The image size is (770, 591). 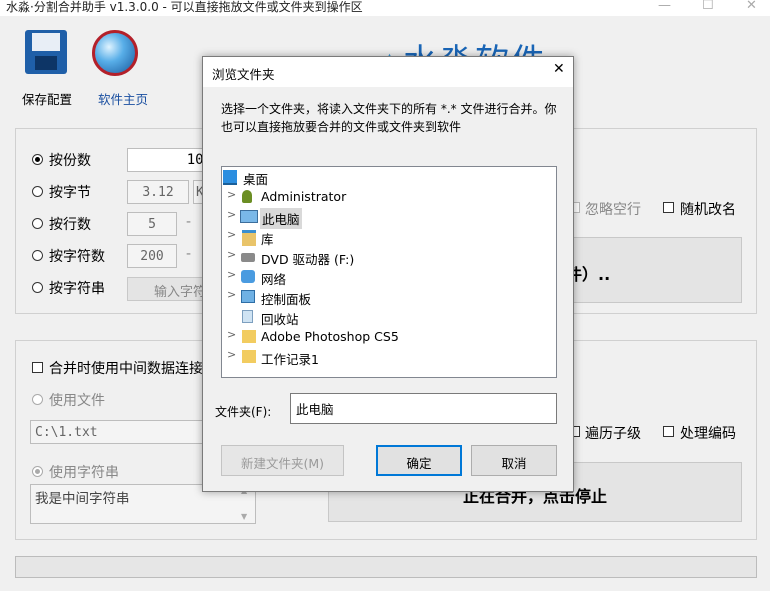 I want to click on homepage-label: 软件主页, so click(x=123, y=99).